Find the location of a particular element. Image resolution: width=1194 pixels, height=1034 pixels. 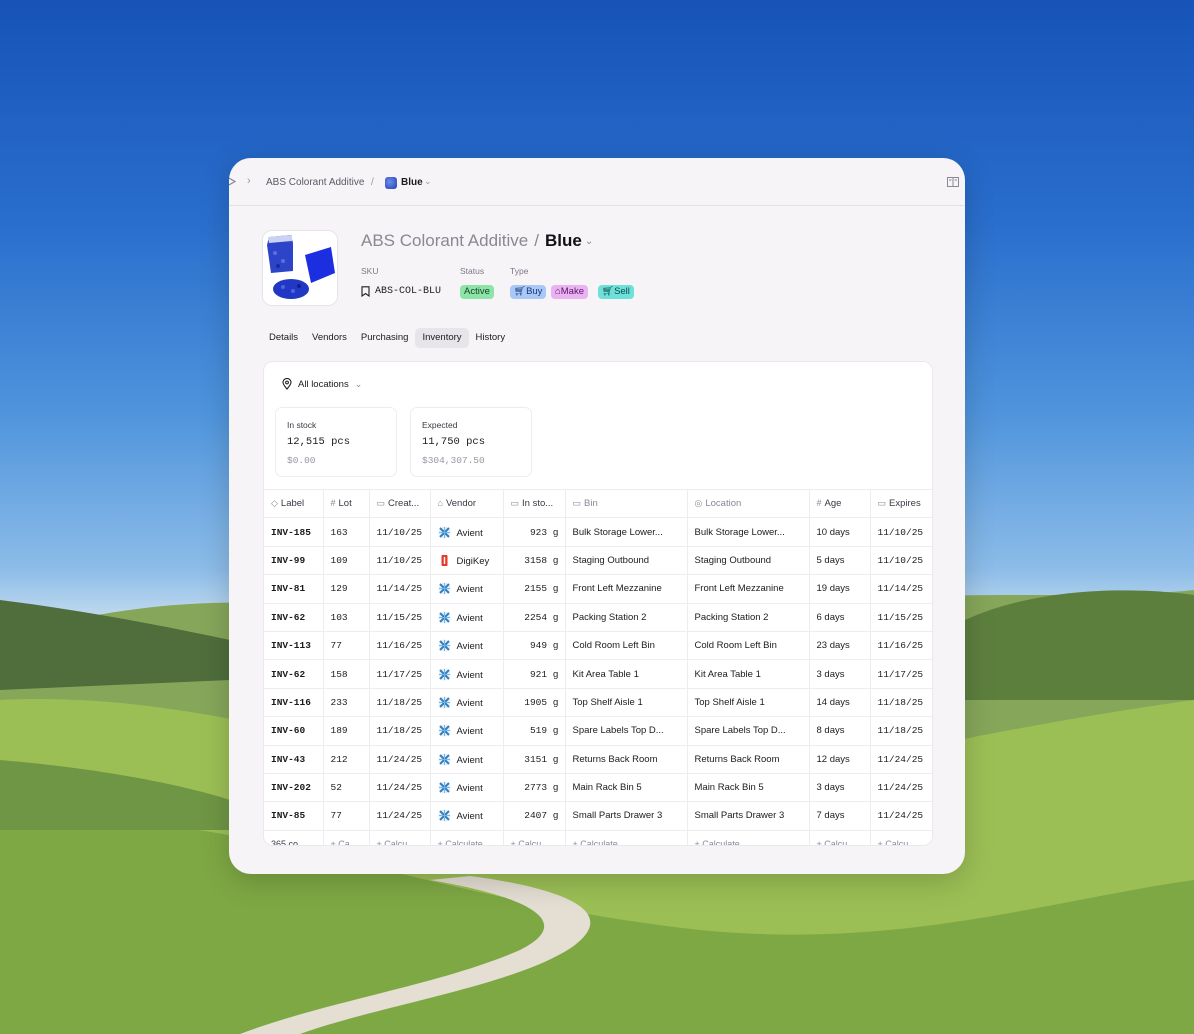

book-icon is located at coordinates (953, 182).